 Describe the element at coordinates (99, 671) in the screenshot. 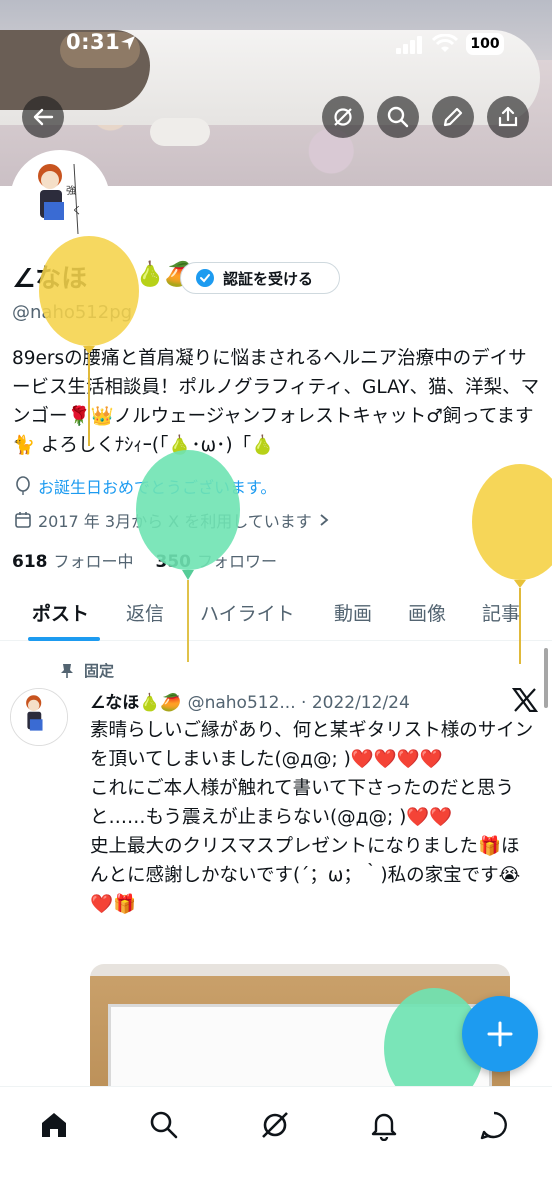

I see `pinned-label: 固定` at that location.